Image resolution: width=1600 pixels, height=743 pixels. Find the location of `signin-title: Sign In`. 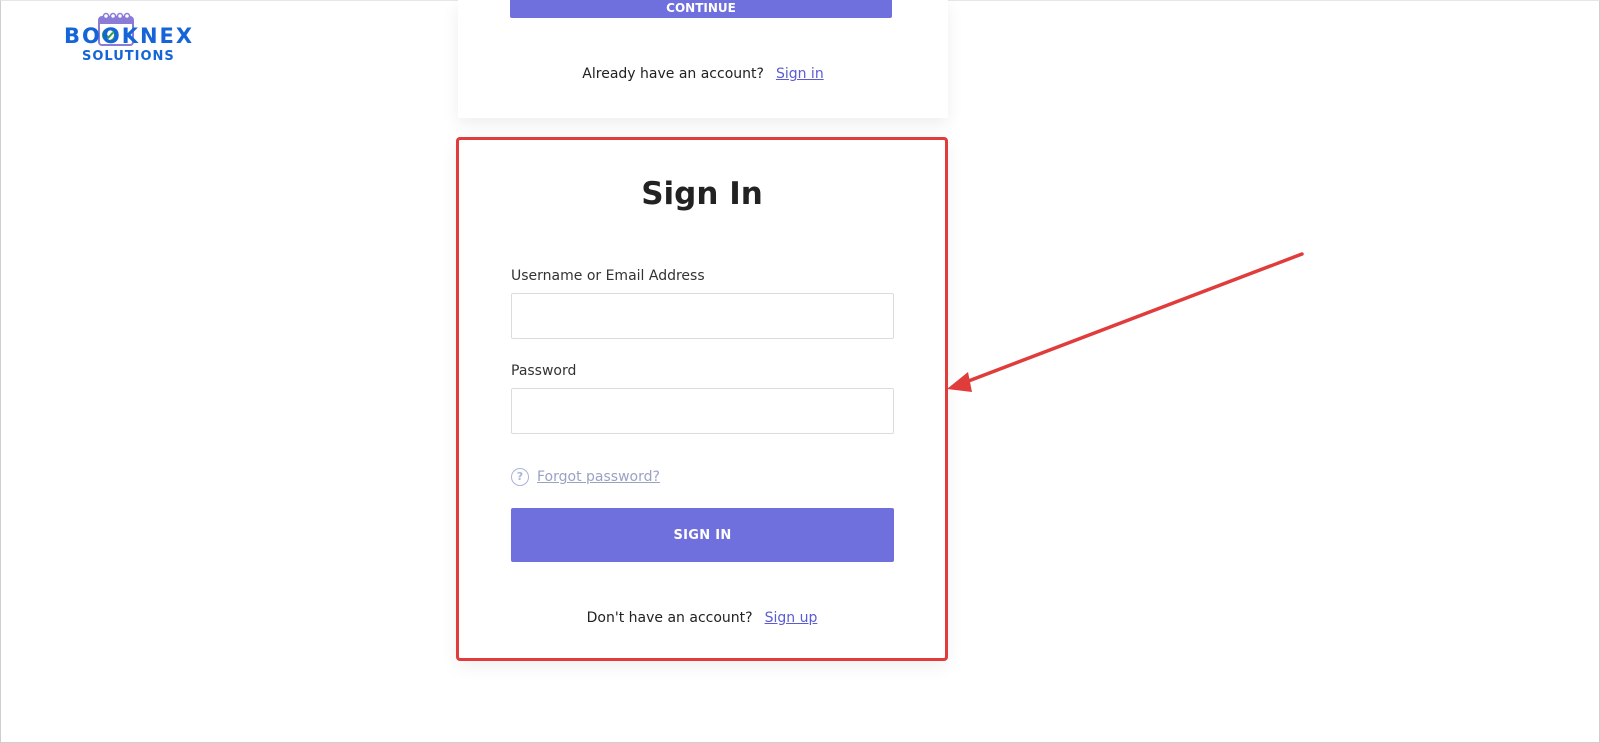

signin-title: Sign In is located at coordinates (702, 194).